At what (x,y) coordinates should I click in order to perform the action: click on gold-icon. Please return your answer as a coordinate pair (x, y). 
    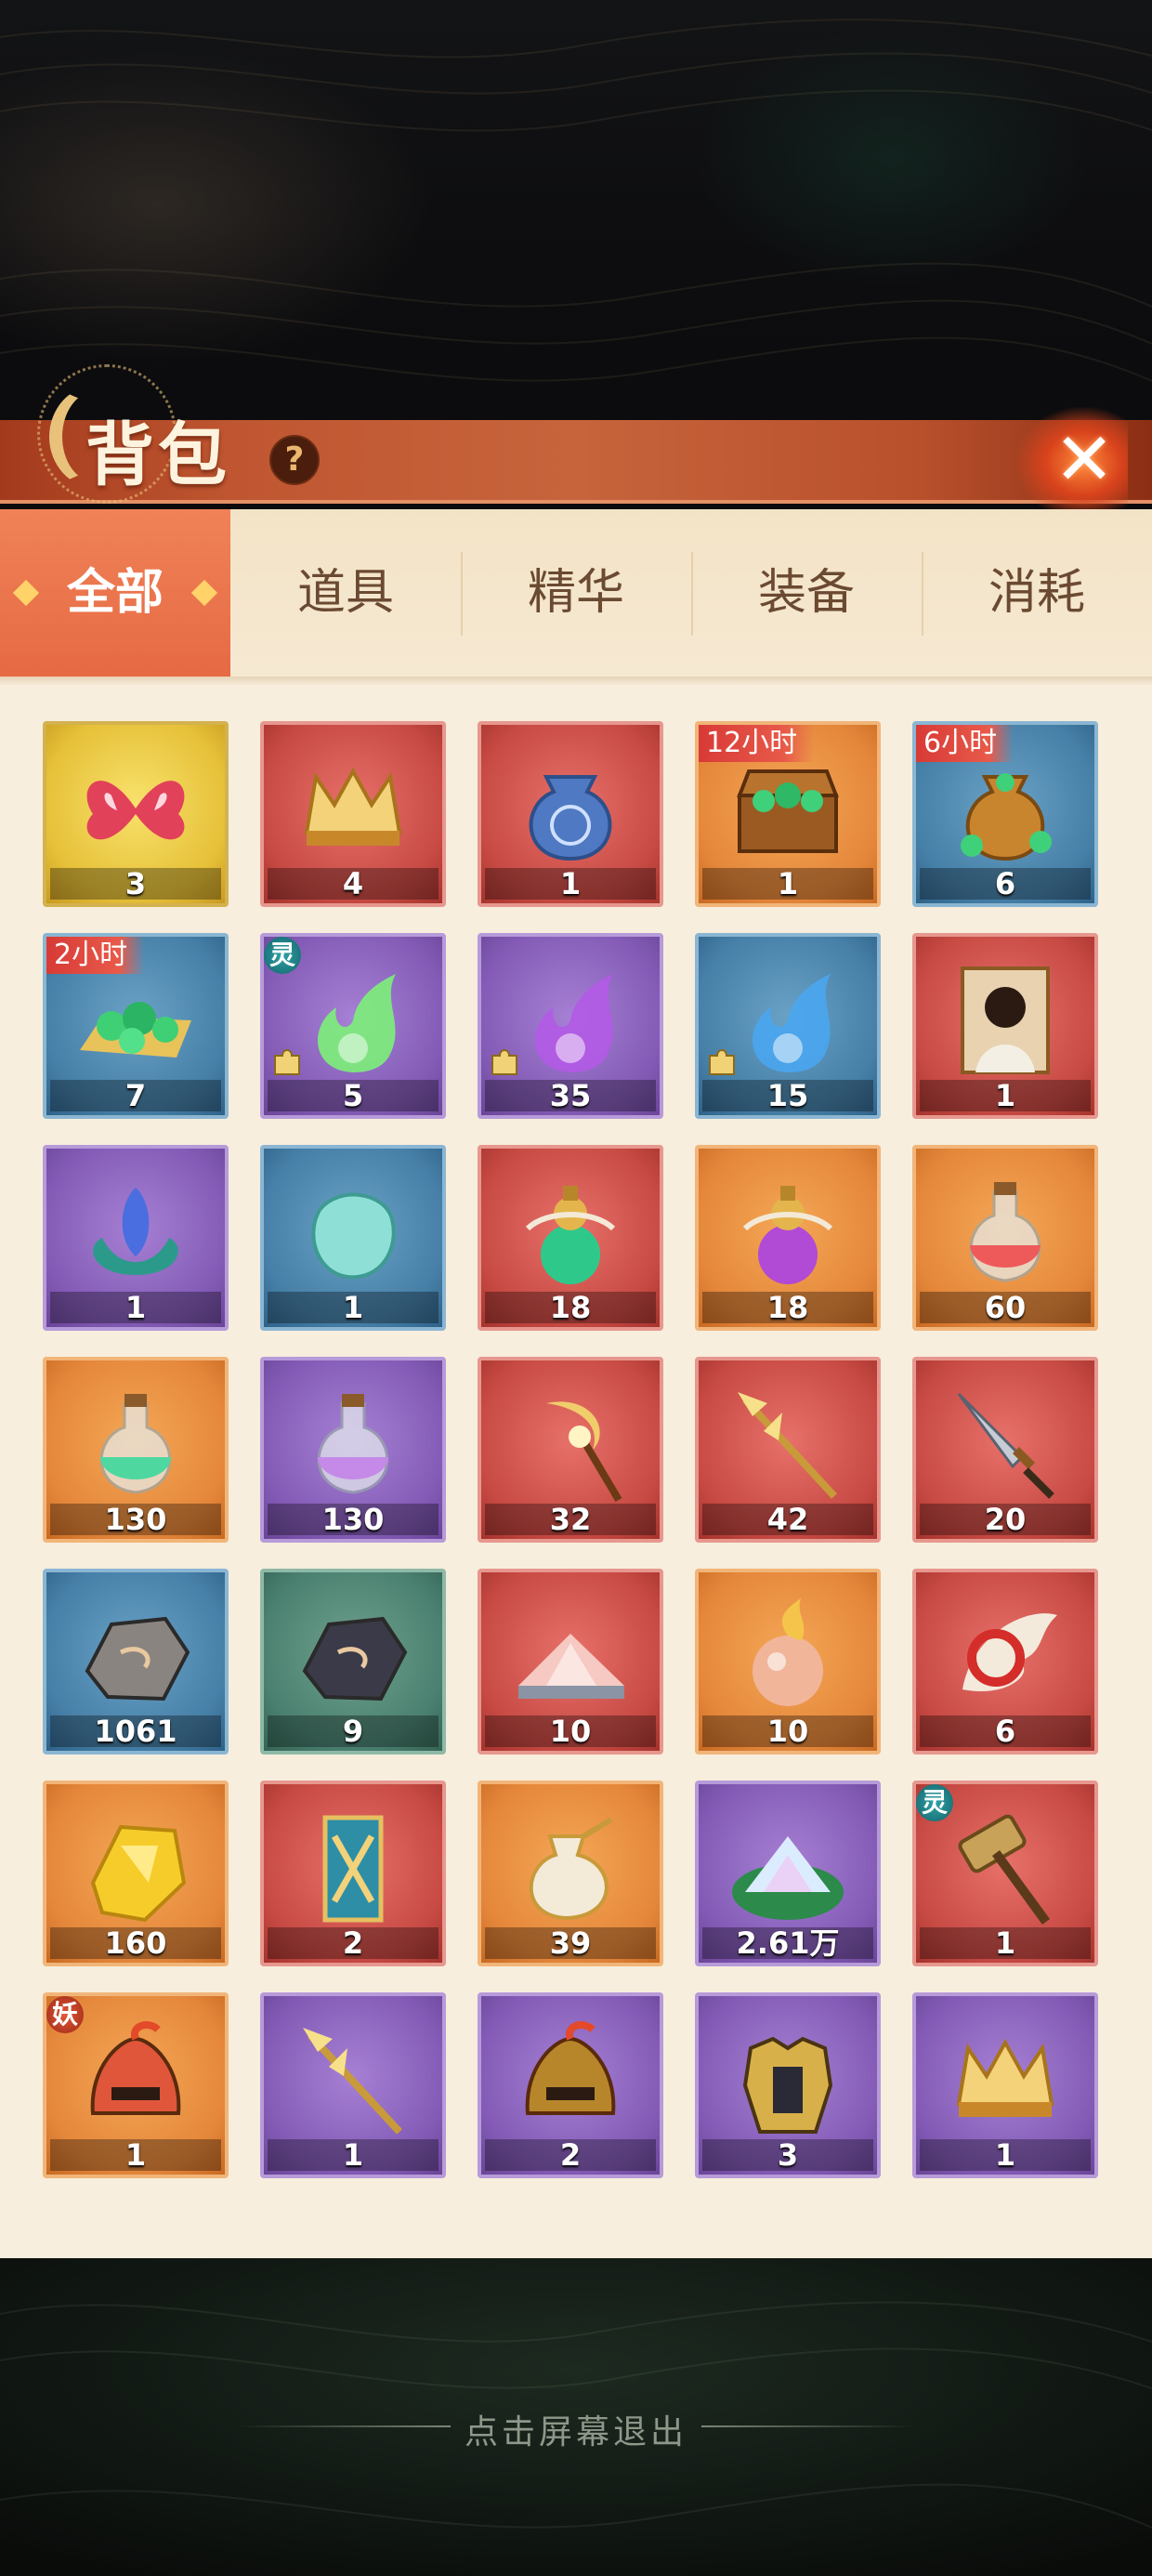
    Looking at the image, I should click on (138, 1873).